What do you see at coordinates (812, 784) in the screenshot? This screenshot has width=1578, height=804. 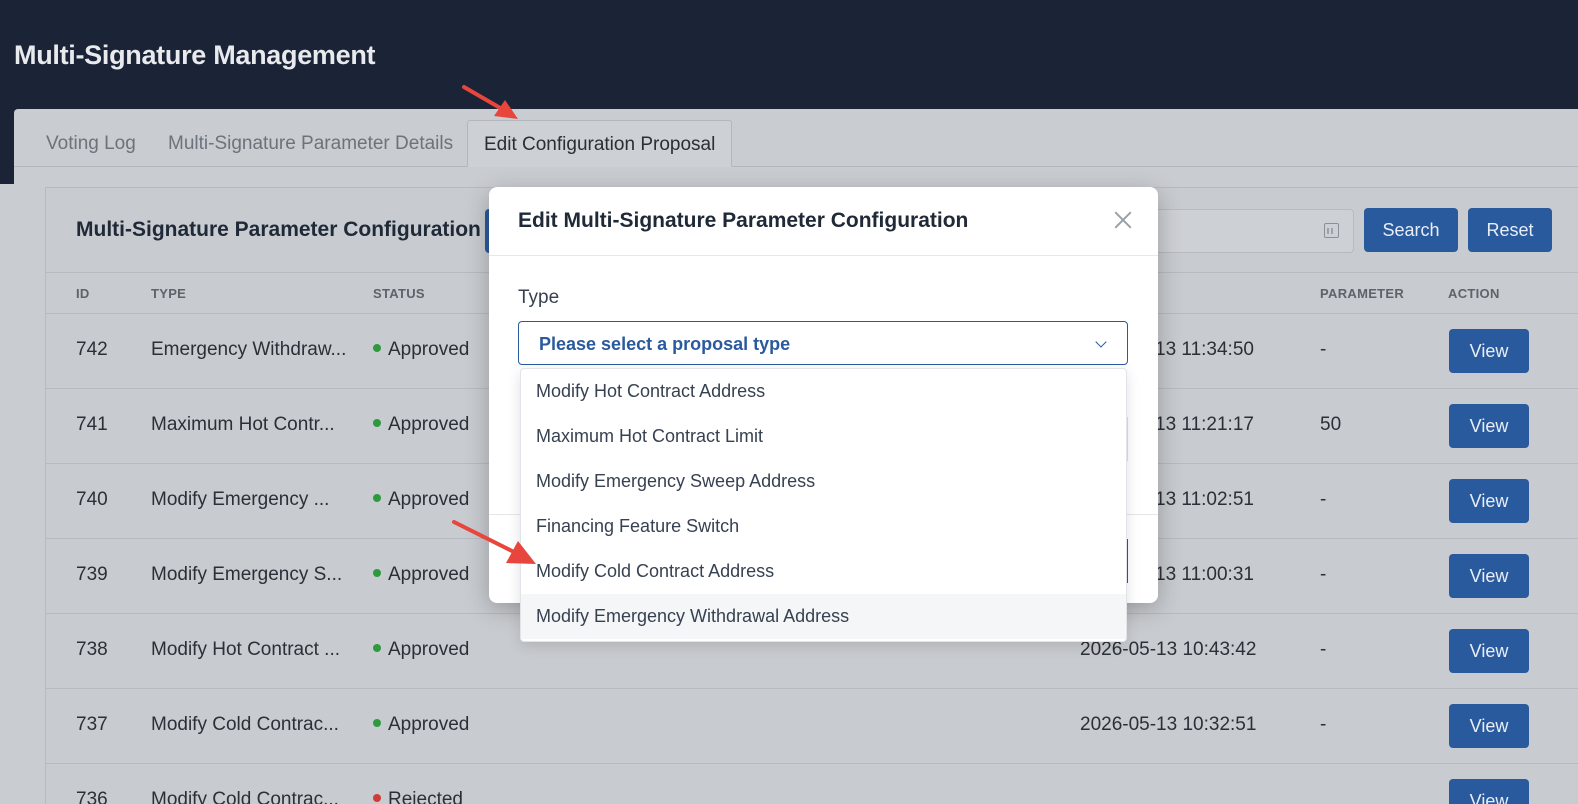 I see `table-row: 736 Modify Cold Contrac... Rejected View` at bounding box center [812, 784].